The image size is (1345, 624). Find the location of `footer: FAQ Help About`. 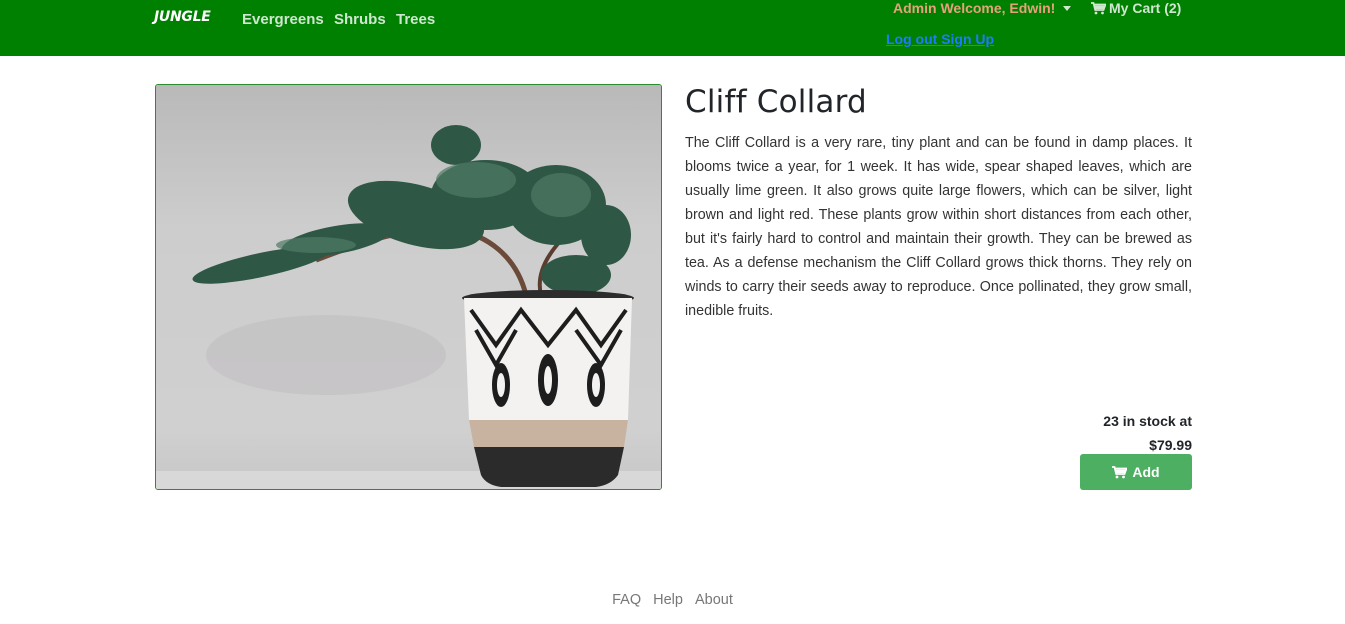

footer: FAQ Help About is located at coordinates (672, 600).